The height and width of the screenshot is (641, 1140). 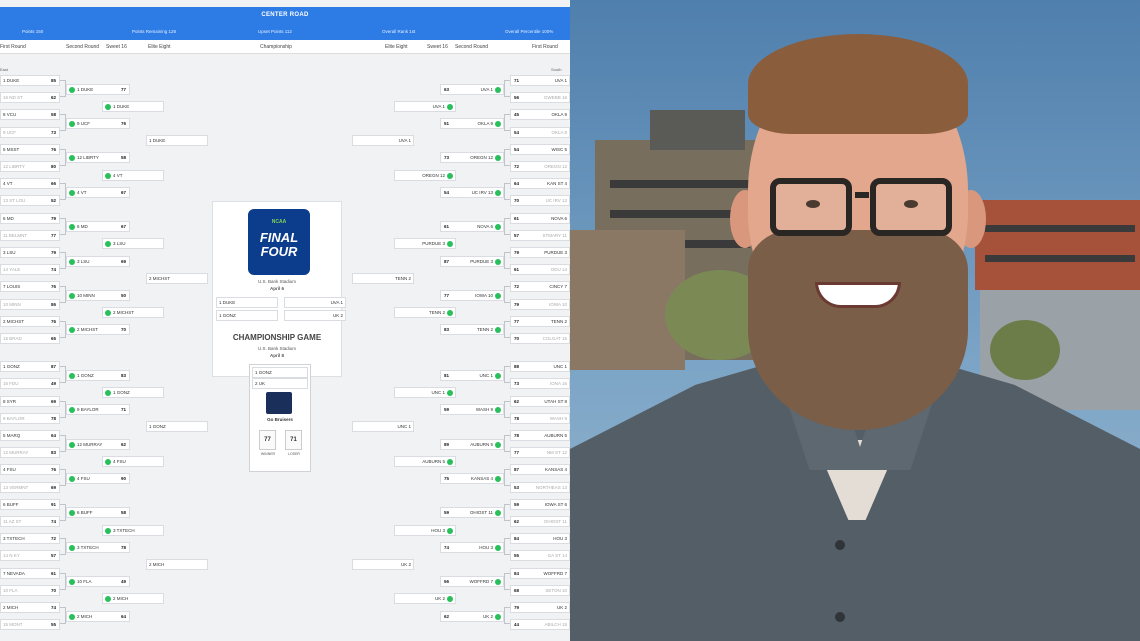 I want to click on right-r2-slot: UK 2 62, so click(x=472, y=616).